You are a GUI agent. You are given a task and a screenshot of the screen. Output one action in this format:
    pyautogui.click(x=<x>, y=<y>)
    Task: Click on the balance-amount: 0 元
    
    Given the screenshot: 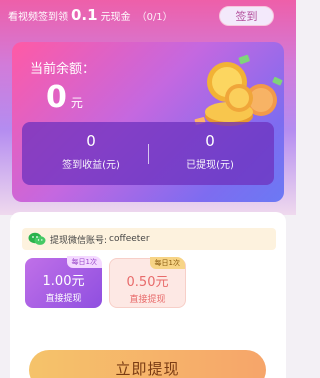 What is the action you would take?
    pyautogui.click(x=64, y=97)
    